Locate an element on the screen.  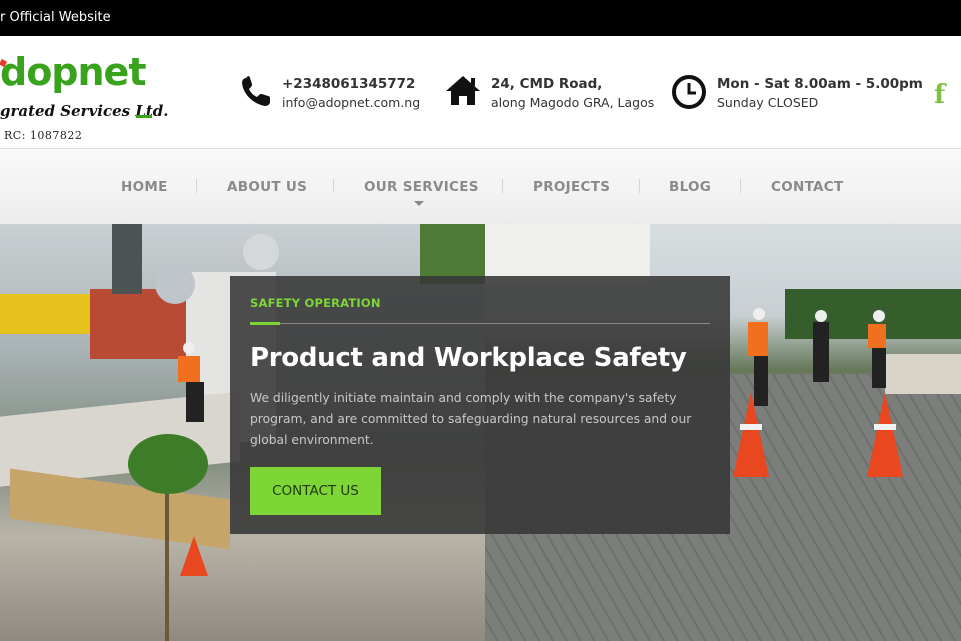
facebook-icon: f is located at coordinates (944, 95).